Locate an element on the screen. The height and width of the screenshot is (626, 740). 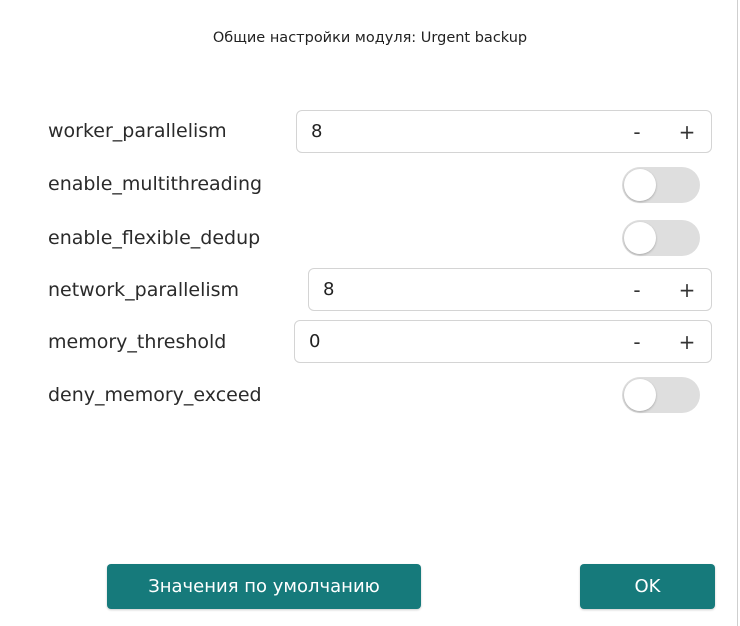
enable-flexible-dedup-toggle is located at coordinates (661, 238).